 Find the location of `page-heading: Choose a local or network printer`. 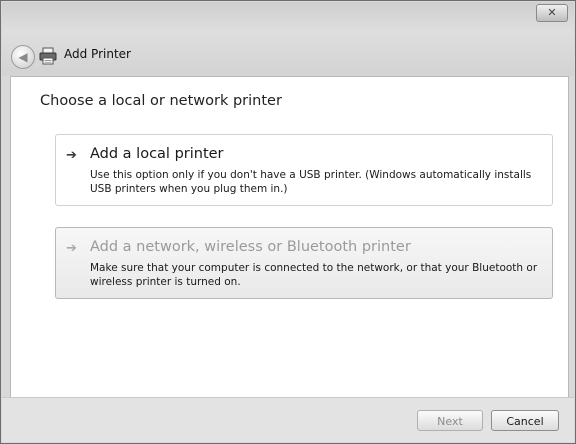

page-heading: Choose a local or network printer is located at coordinates (161, 101).